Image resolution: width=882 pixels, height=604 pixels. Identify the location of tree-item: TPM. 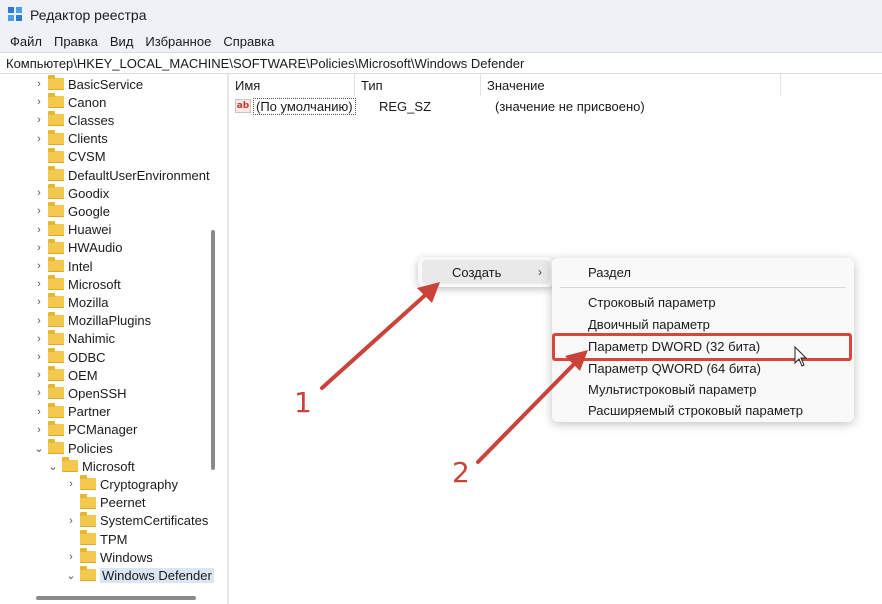
(96, 539).